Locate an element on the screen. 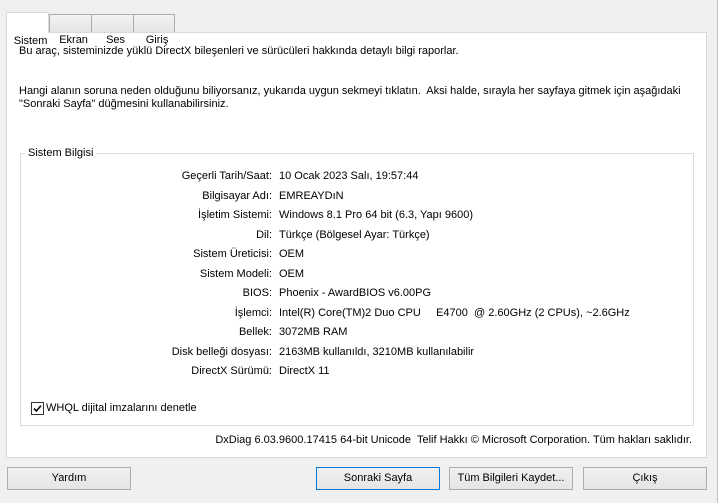 This screenshot has width=718, height=503. info-value: EMREAYDıN is located at coordinates (311, 195).